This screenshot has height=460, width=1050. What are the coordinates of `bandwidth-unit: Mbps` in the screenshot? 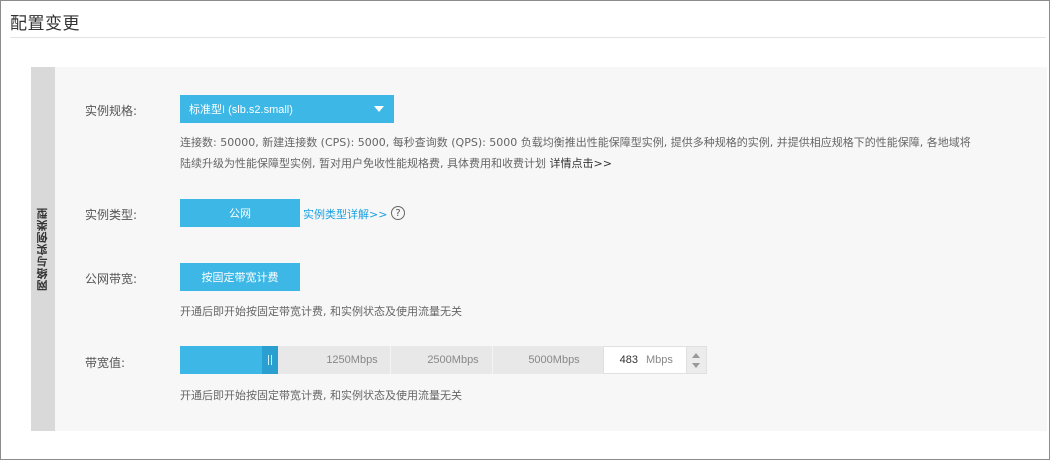 It's located at (659, 360).